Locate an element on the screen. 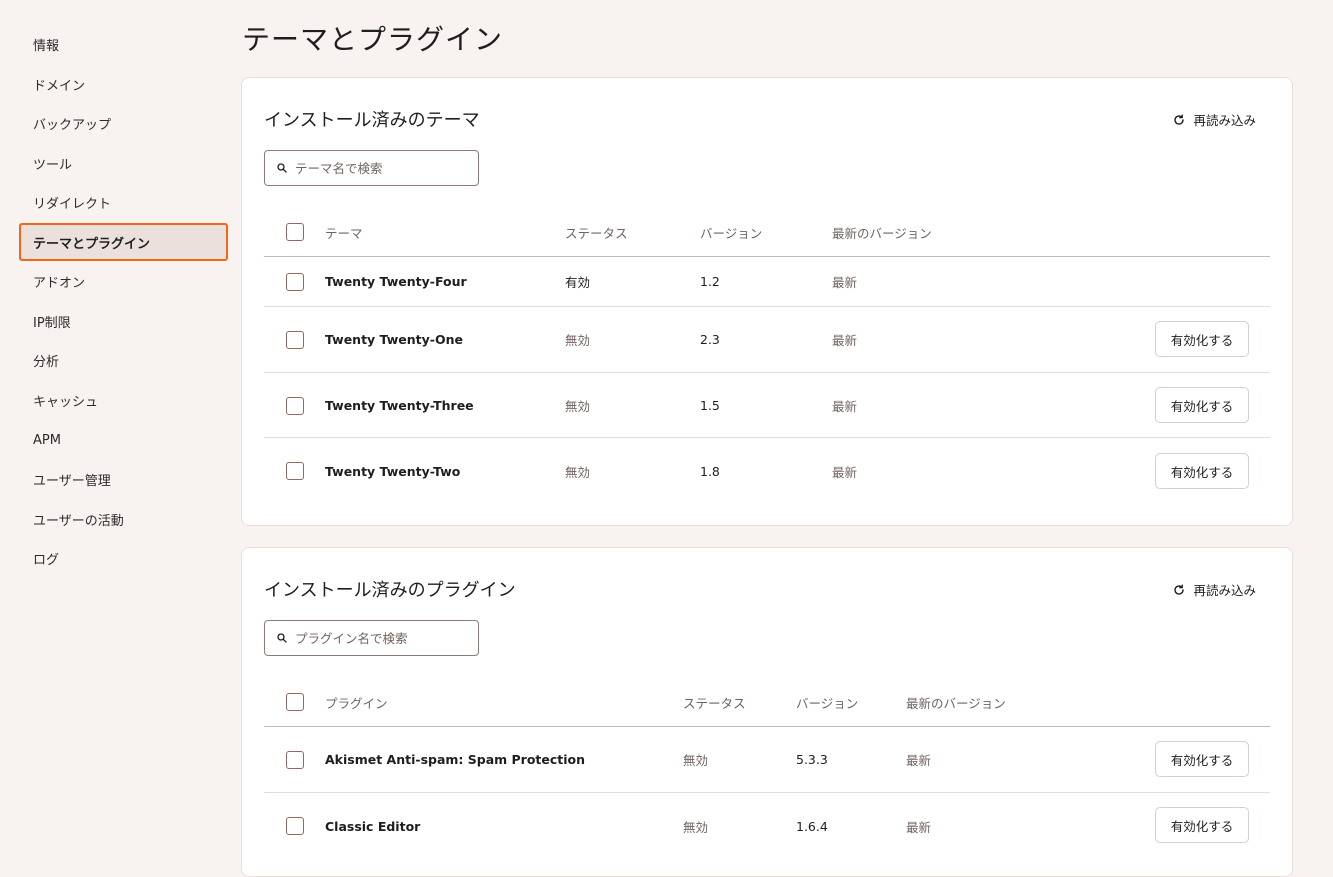 The height and width of the screenshot is (877, 1333). table-row: Classic Editor 無効 1.6.4 最新 有効化する is located at coordinates (767, 826).